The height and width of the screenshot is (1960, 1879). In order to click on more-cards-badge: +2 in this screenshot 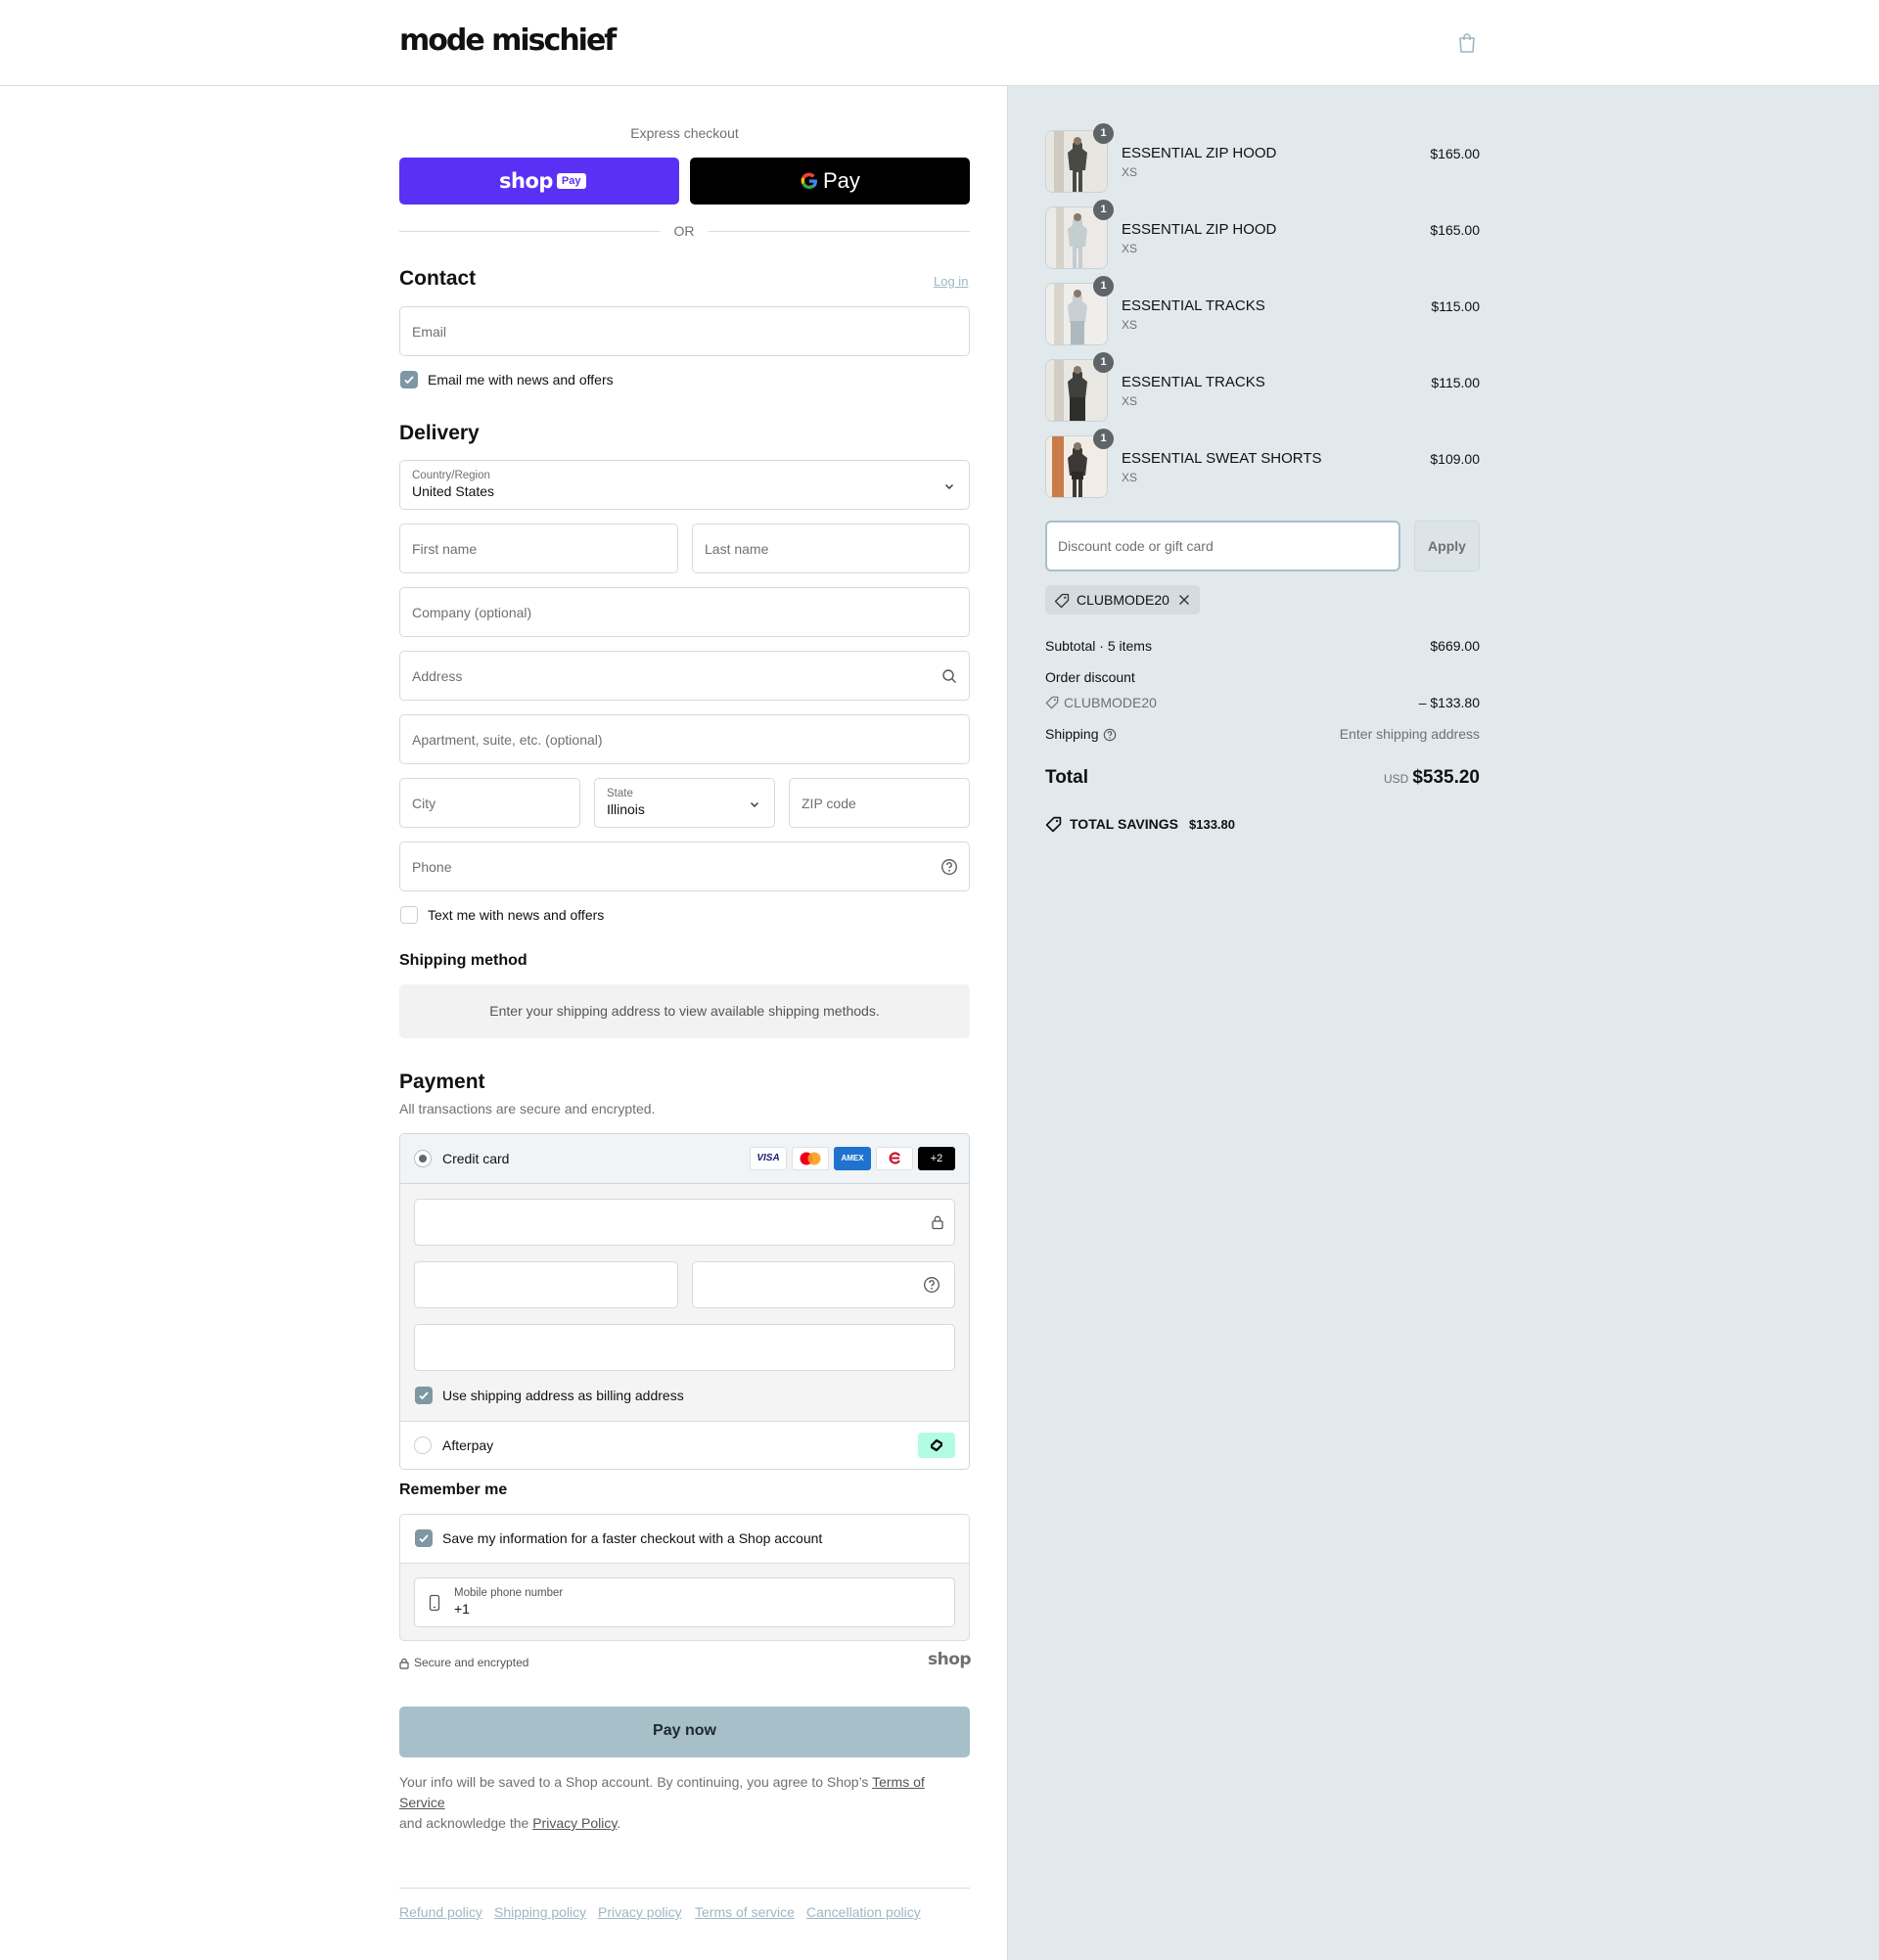, I will do `click(936, 1158)`.